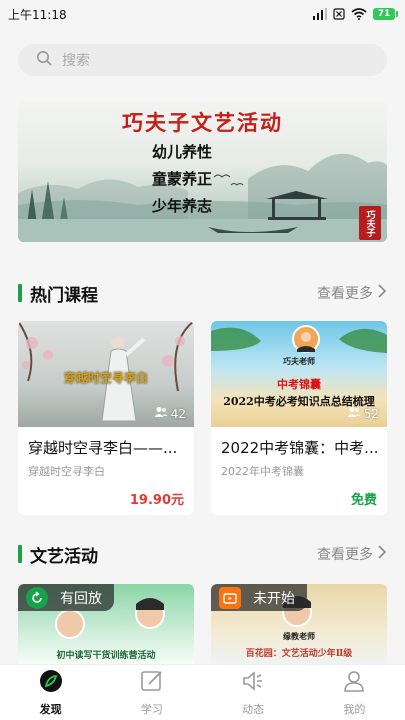 The height and width of the screenshot is (720, 405). I want to click on search-input: 搜索, so click(202, 60).